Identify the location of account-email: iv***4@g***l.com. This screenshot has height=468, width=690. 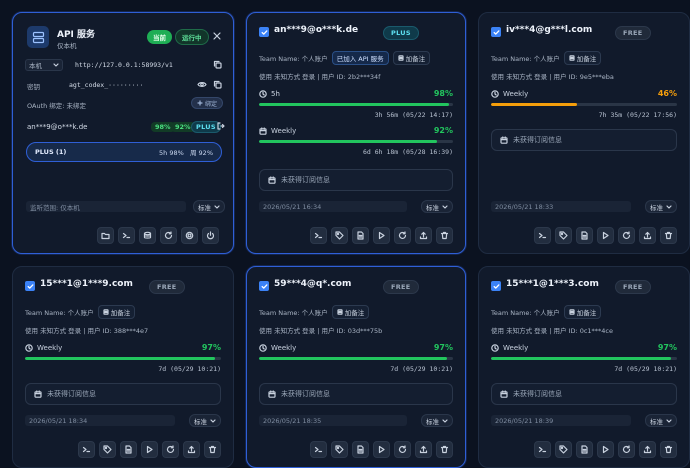
(549, 30).